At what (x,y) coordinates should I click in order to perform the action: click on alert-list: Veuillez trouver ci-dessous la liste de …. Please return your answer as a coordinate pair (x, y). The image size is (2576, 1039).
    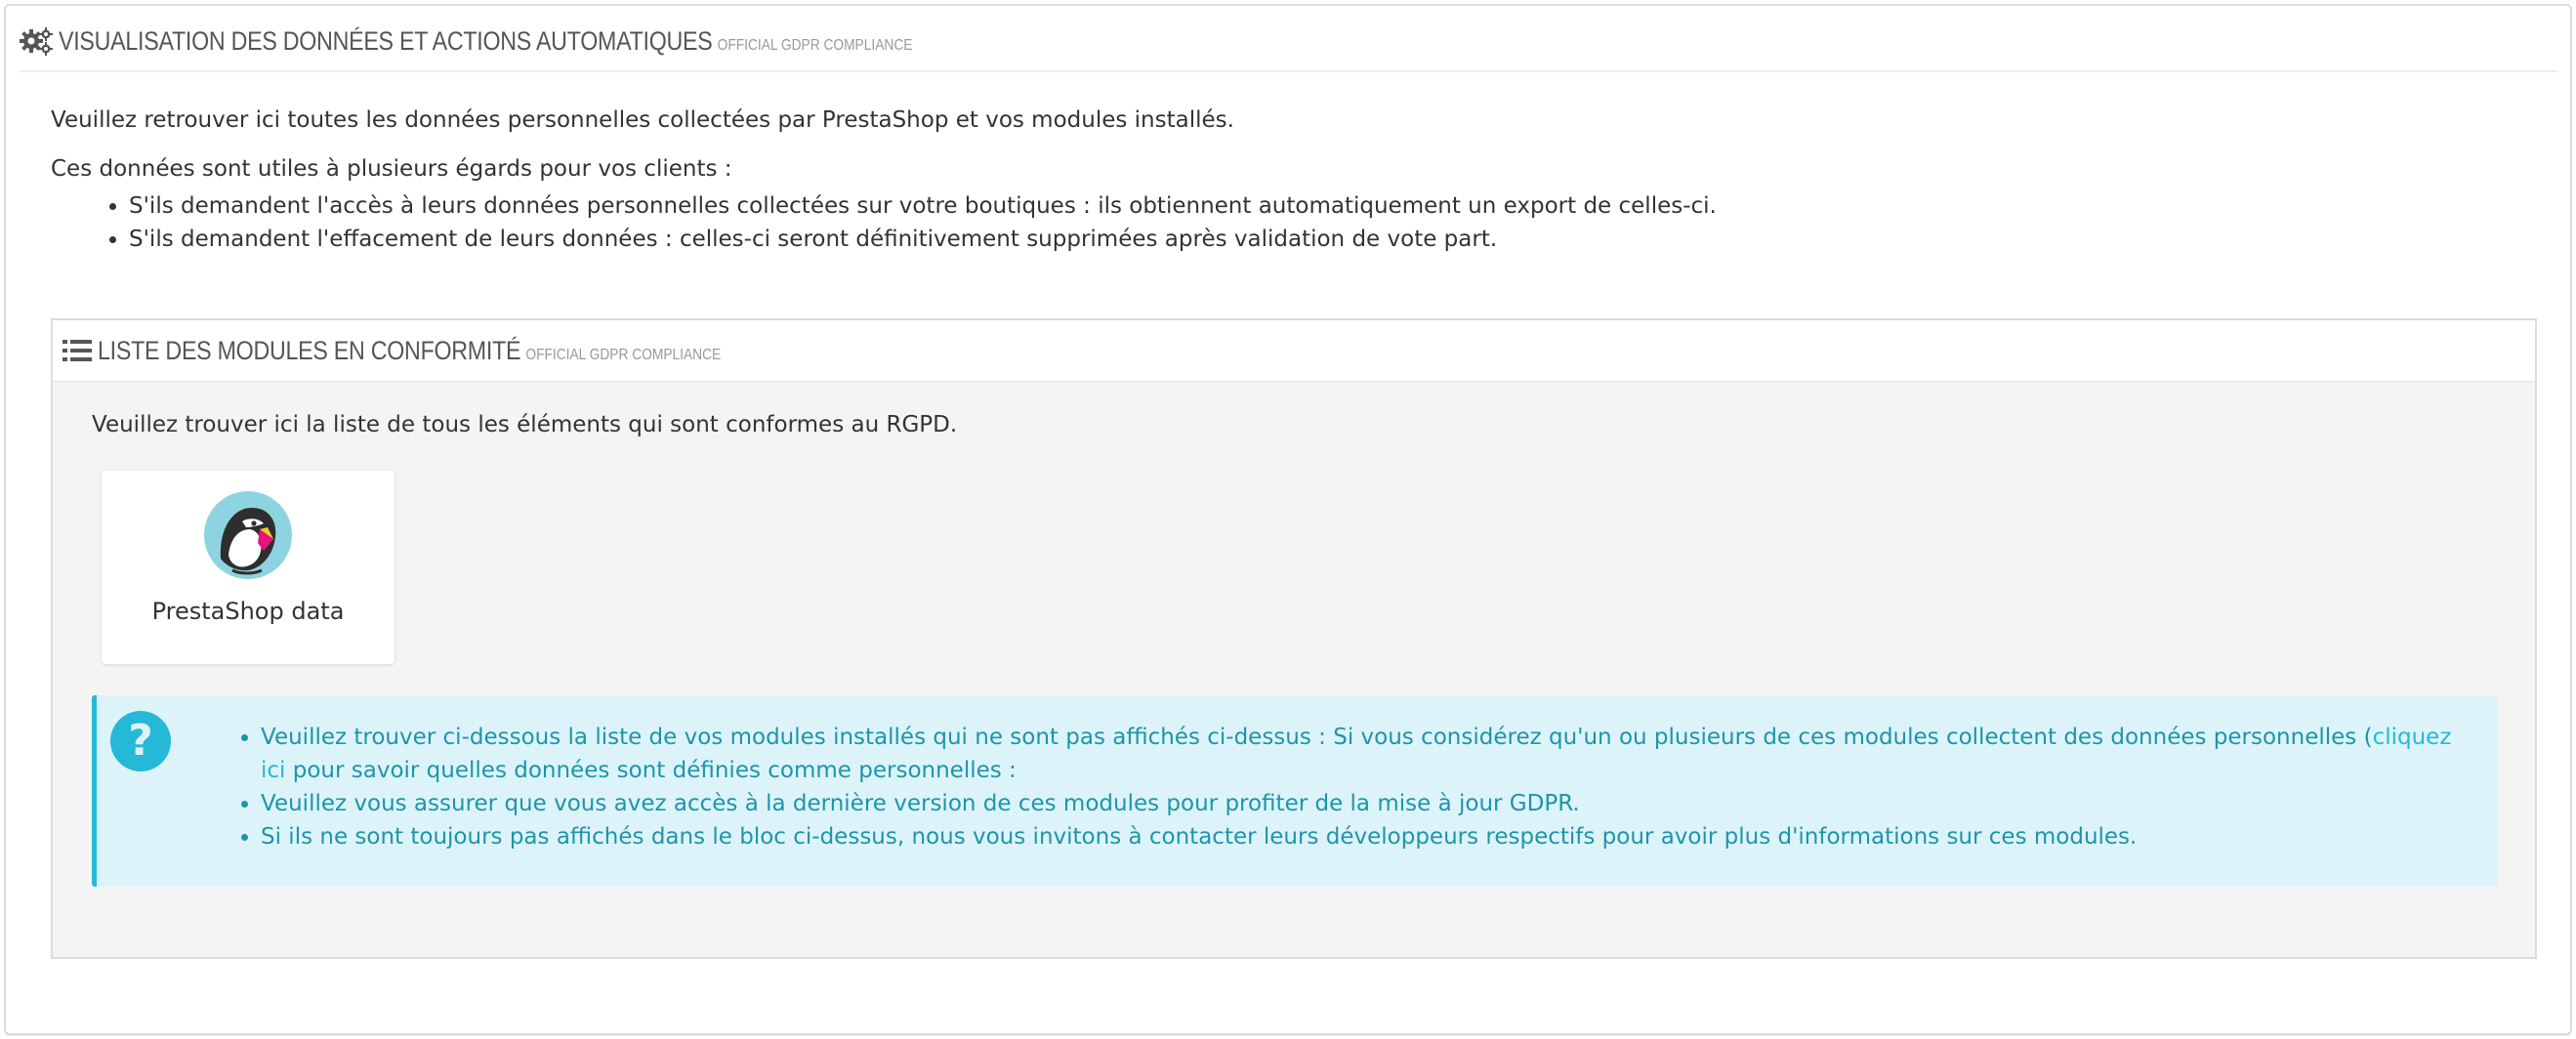
    Looking at the image, I should click on (1337, 787).